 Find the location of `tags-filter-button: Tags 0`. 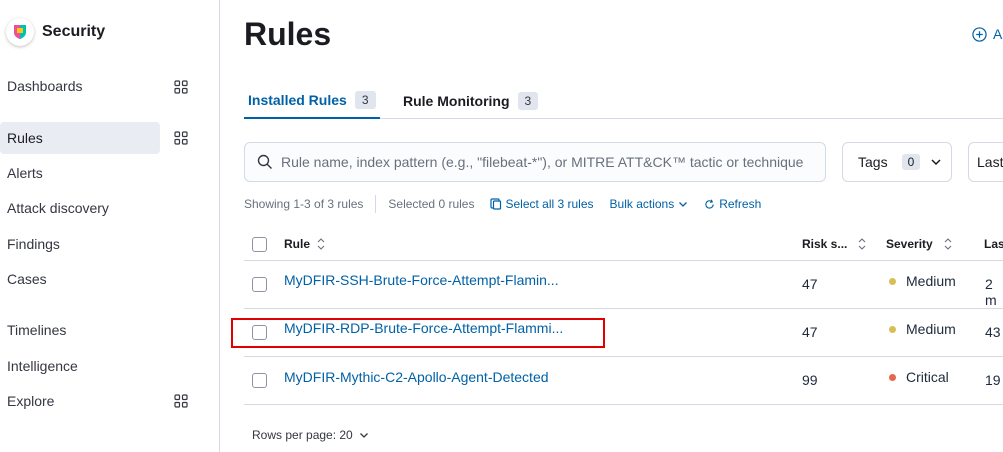

tags-filter-button: Tags 0 is located at coordinates (897, 162).